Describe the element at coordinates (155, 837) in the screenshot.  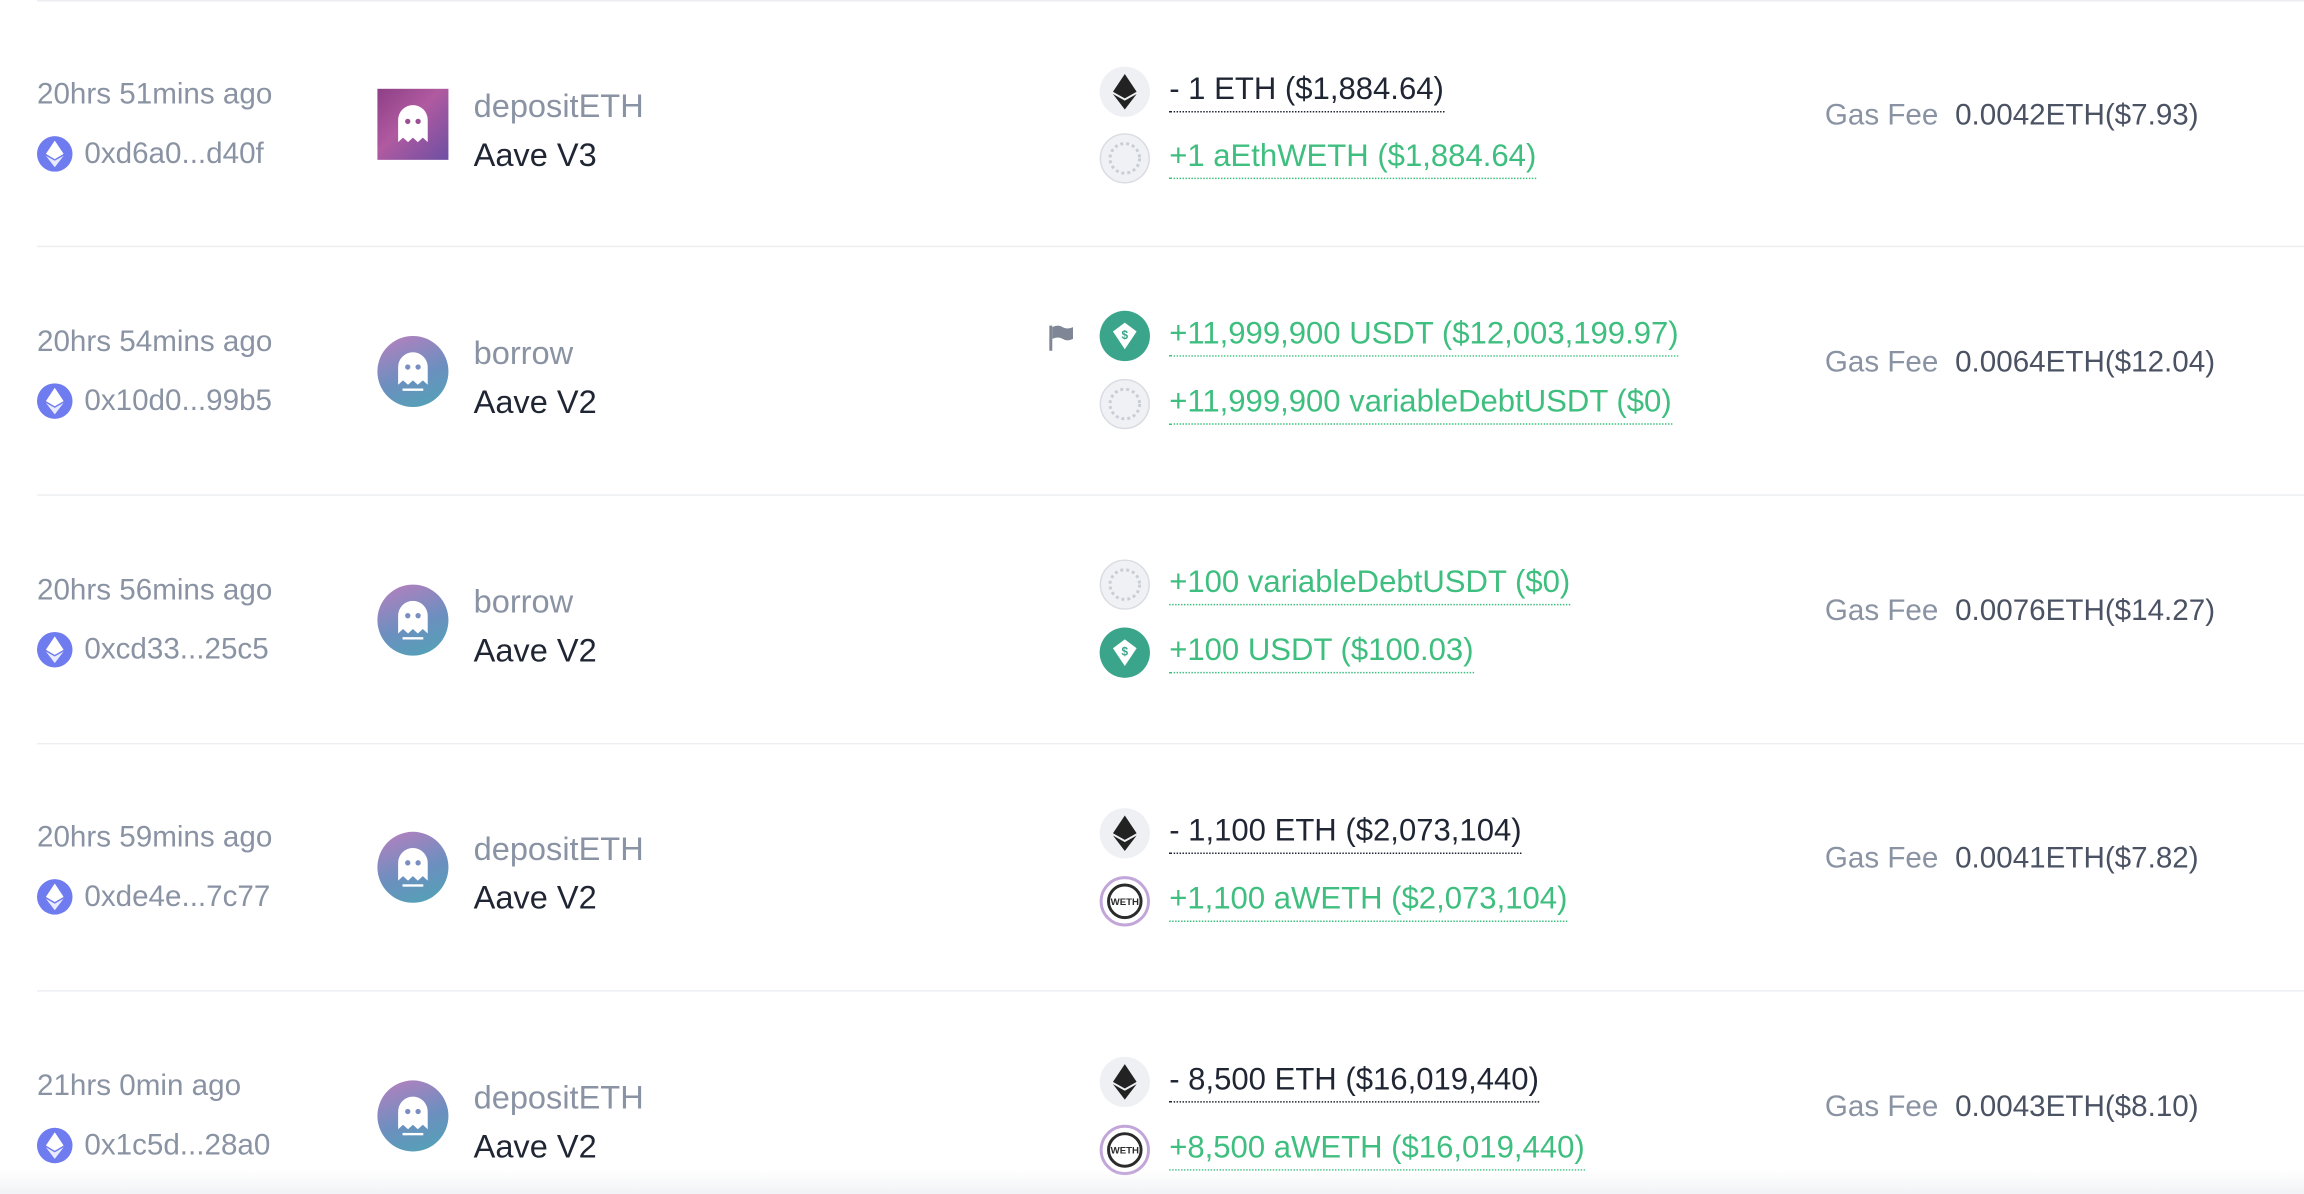
I see `tx-time: 20hrs 59mins ago` at that location.